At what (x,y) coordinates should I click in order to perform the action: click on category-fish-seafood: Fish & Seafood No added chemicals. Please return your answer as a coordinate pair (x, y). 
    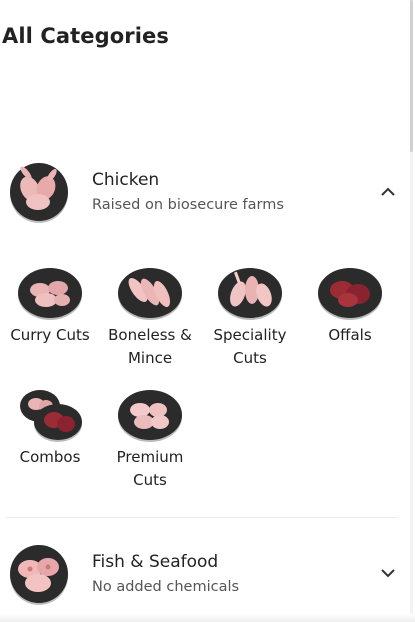
    Looking at the image, I should click on (205, 575).